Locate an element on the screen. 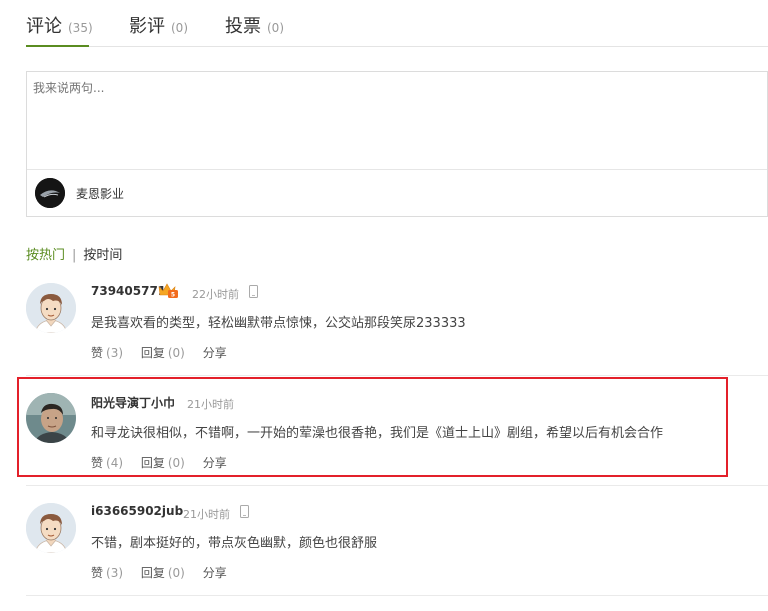 The height and width of the screenshot is (611, 768). crown-badge-icon: 5 is located at coordinates (168, 291).